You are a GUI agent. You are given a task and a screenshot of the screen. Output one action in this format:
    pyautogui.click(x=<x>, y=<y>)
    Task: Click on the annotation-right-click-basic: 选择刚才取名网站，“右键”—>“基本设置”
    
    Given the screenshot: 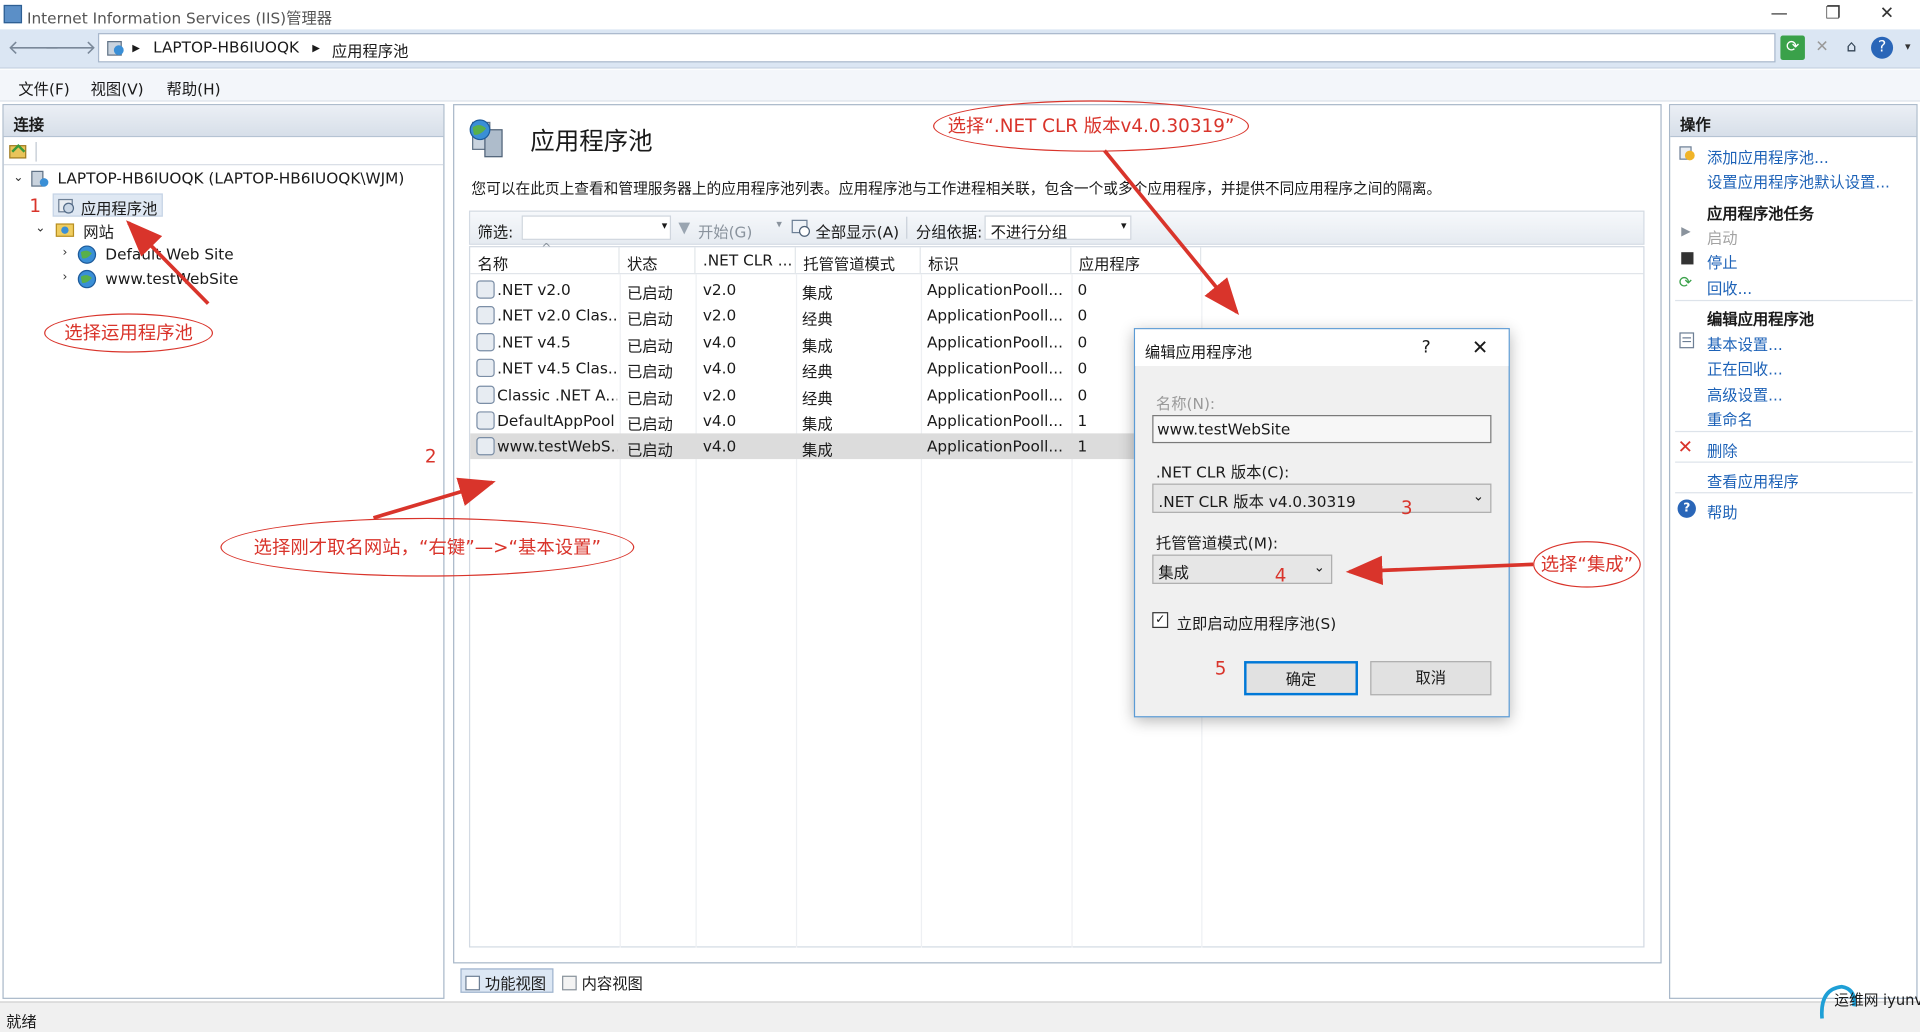 What is the action you would take?
    pyautogui.click(x=427, y=547)
    